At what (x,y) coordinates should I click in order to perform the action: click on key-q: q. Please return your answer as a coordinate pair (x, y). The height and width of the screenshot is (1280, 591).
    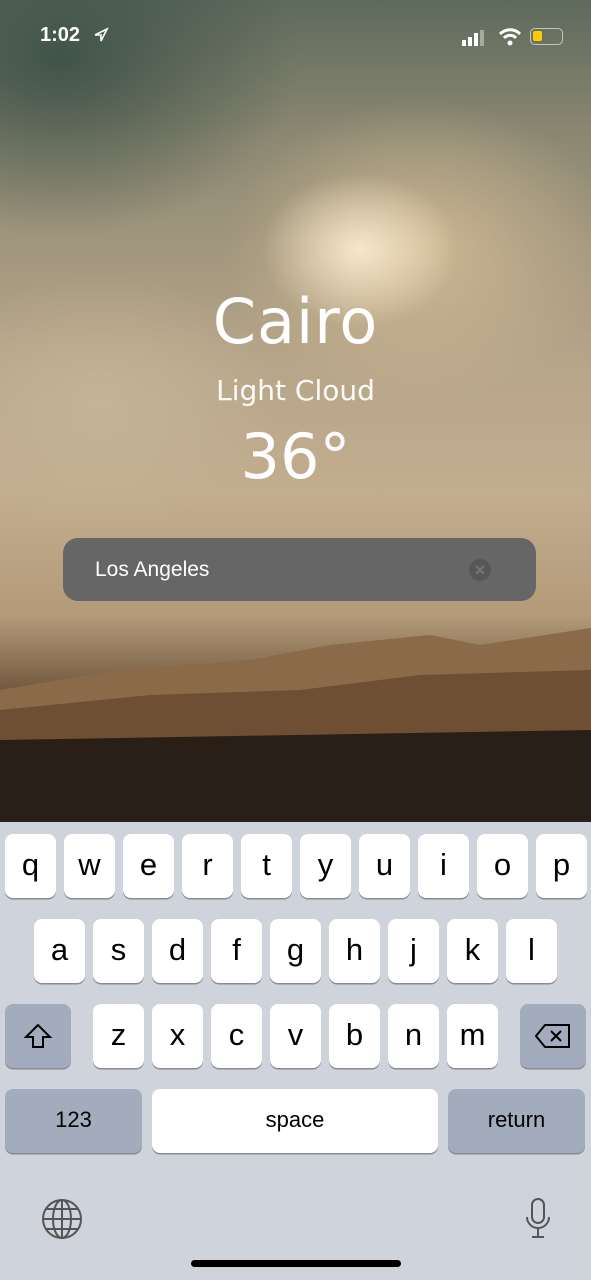
    Looking at the image, I should click on (30, 866).